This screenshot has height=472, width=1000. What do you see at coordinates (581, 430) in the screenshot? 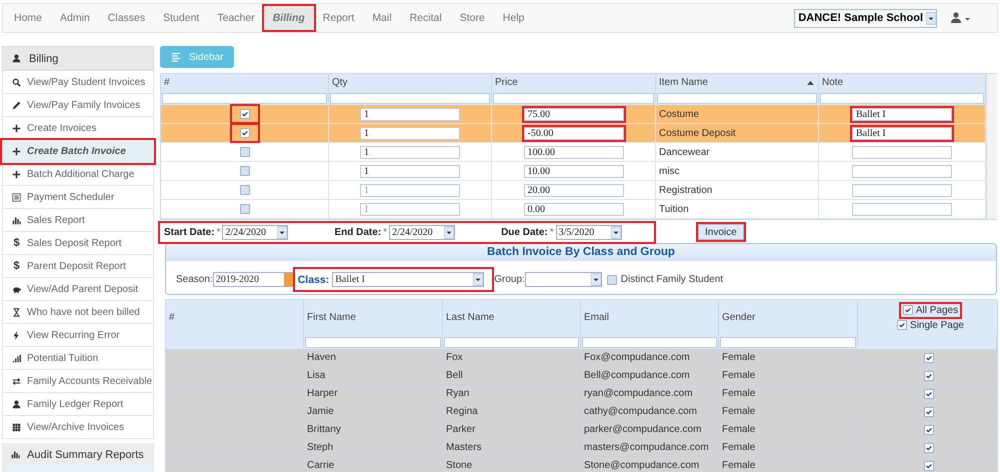
I see `table-row: Brittany Parker parker@compudance.com Female` at bounding box center [581, 430].